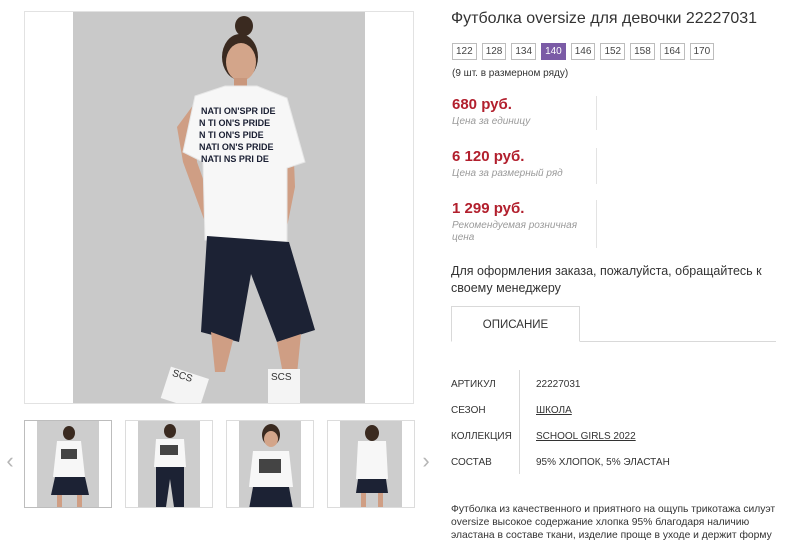 The width and height of the screenshot is (800, 555). Describe the element at coordinates (473, 384) in the screenshot. I see `spec-key: АРТИКУЛ` at that location.